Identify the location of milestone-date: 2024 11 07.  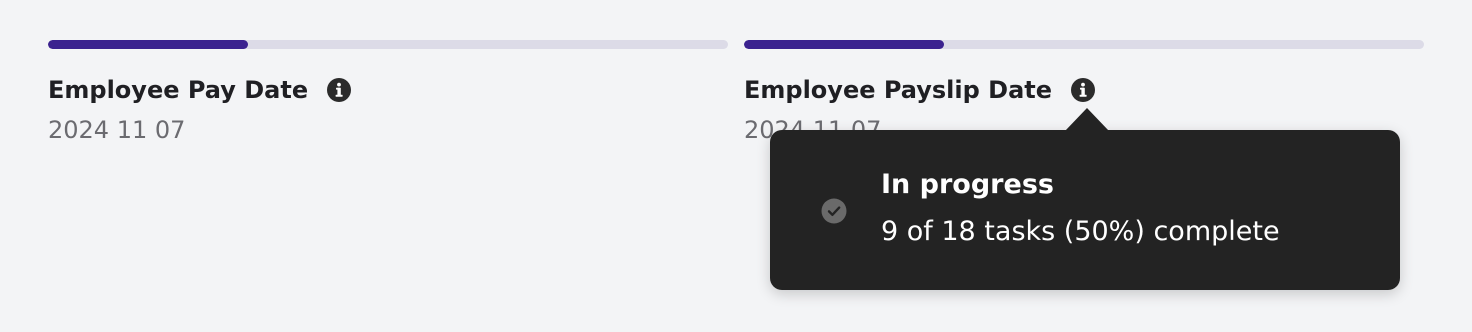
(117, 130).